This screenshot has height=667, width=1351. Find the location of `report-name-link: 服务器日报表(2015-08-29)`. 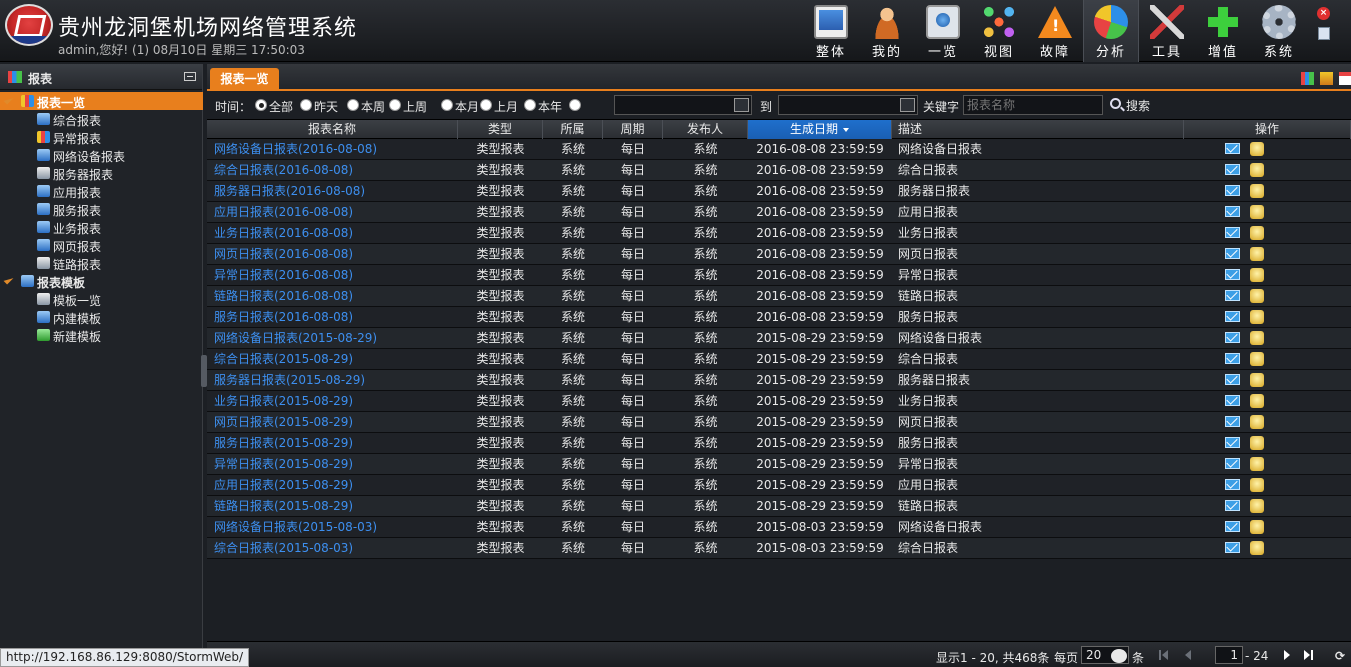

report-name-link: 服务器日报表(2015-08-29) is located at coordinates (336, 380).